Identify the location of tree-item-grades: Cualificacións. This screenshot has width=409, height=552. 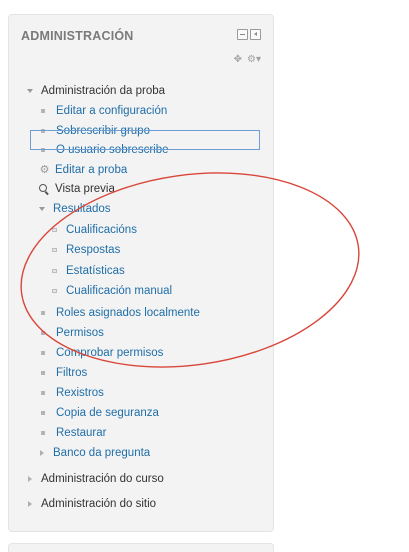
(73, 230).